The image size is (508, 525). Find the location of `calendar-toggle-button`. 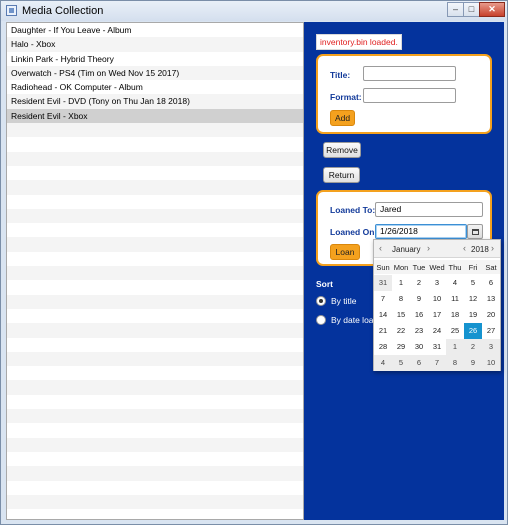

calendar-toggle-button is located at coordinates (475, 231).